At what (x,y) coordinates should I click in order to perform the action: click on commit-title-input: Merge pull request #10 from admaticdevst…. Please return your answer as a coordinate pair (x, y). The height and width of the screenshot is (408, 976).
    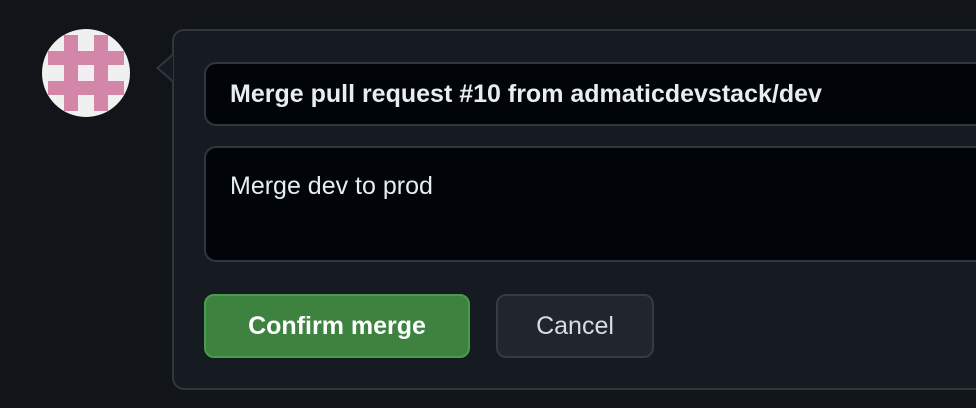
    Looking at the image, I should click on (590, 94).